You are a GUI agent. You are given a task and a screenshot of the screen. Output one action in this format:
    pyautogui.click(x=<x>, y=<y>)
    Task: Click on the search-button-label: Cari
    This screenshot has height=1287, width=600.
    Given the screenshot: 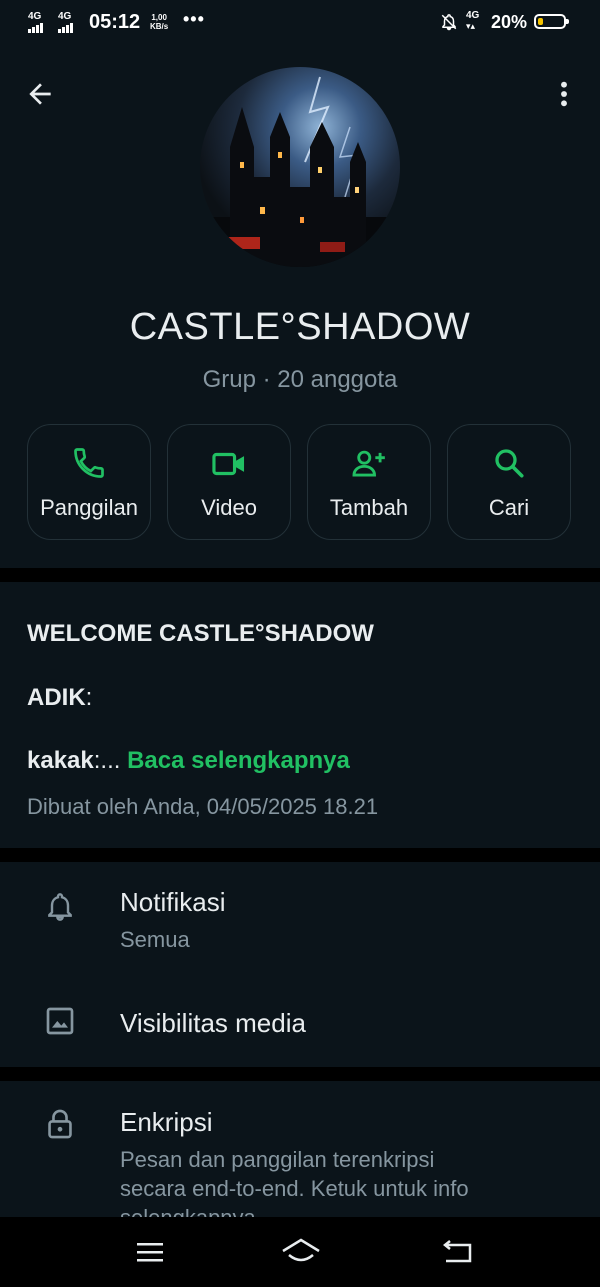 What is the action you would take?
    pyautogui.click(x=509, y=507)
    